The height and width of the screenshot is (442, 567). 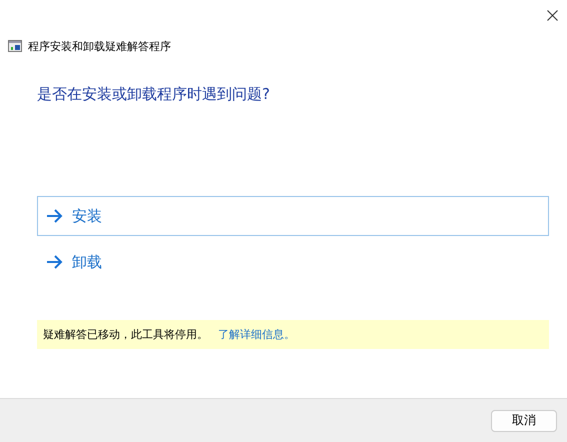 I want to click on cancel-button: 取消, so click(x=524, y=421).